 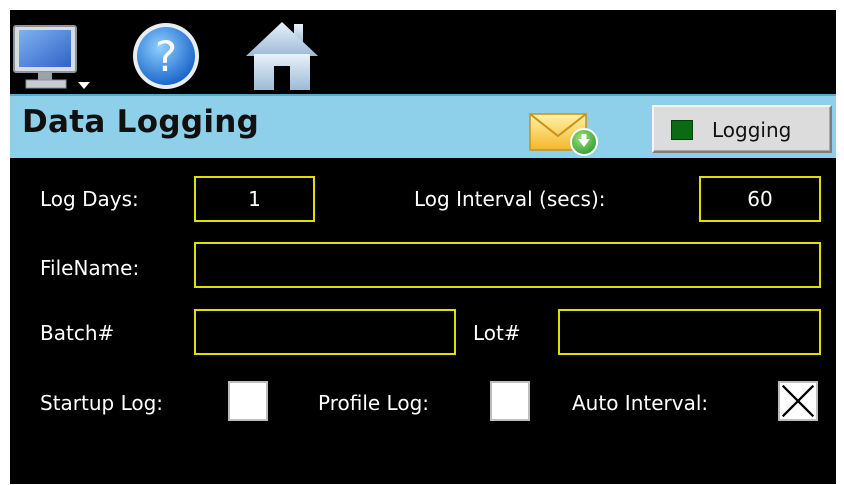 I want to click on auto-interval-checkbox, so click(x=798, y=401).